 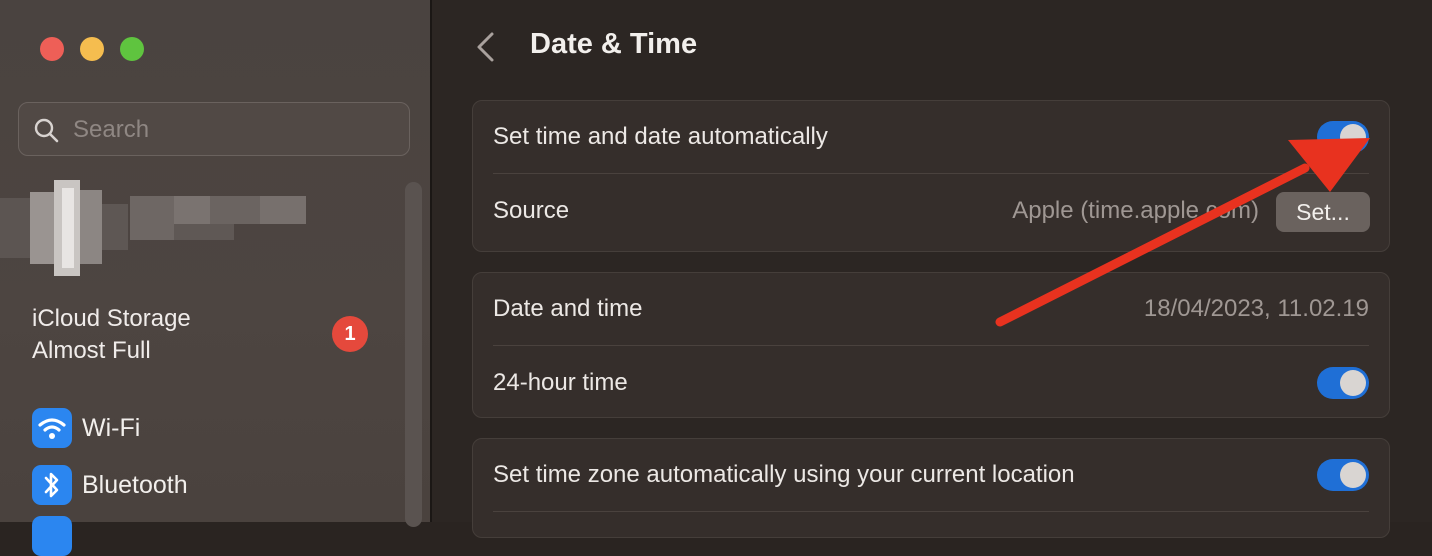 I want to click on date-time-label: Date and time, so click(x=568, y=308).